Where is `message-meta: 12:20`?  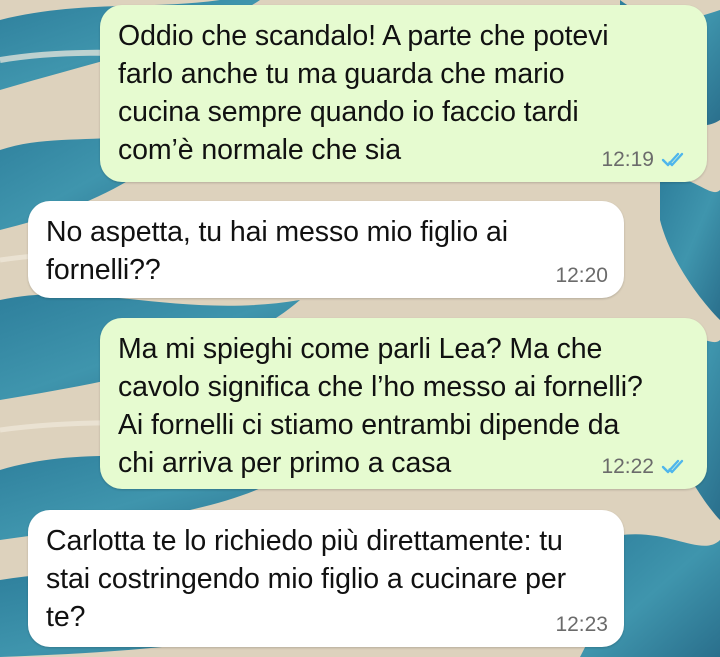 message-meta: 12:20 is located at coordinates (581, 276).